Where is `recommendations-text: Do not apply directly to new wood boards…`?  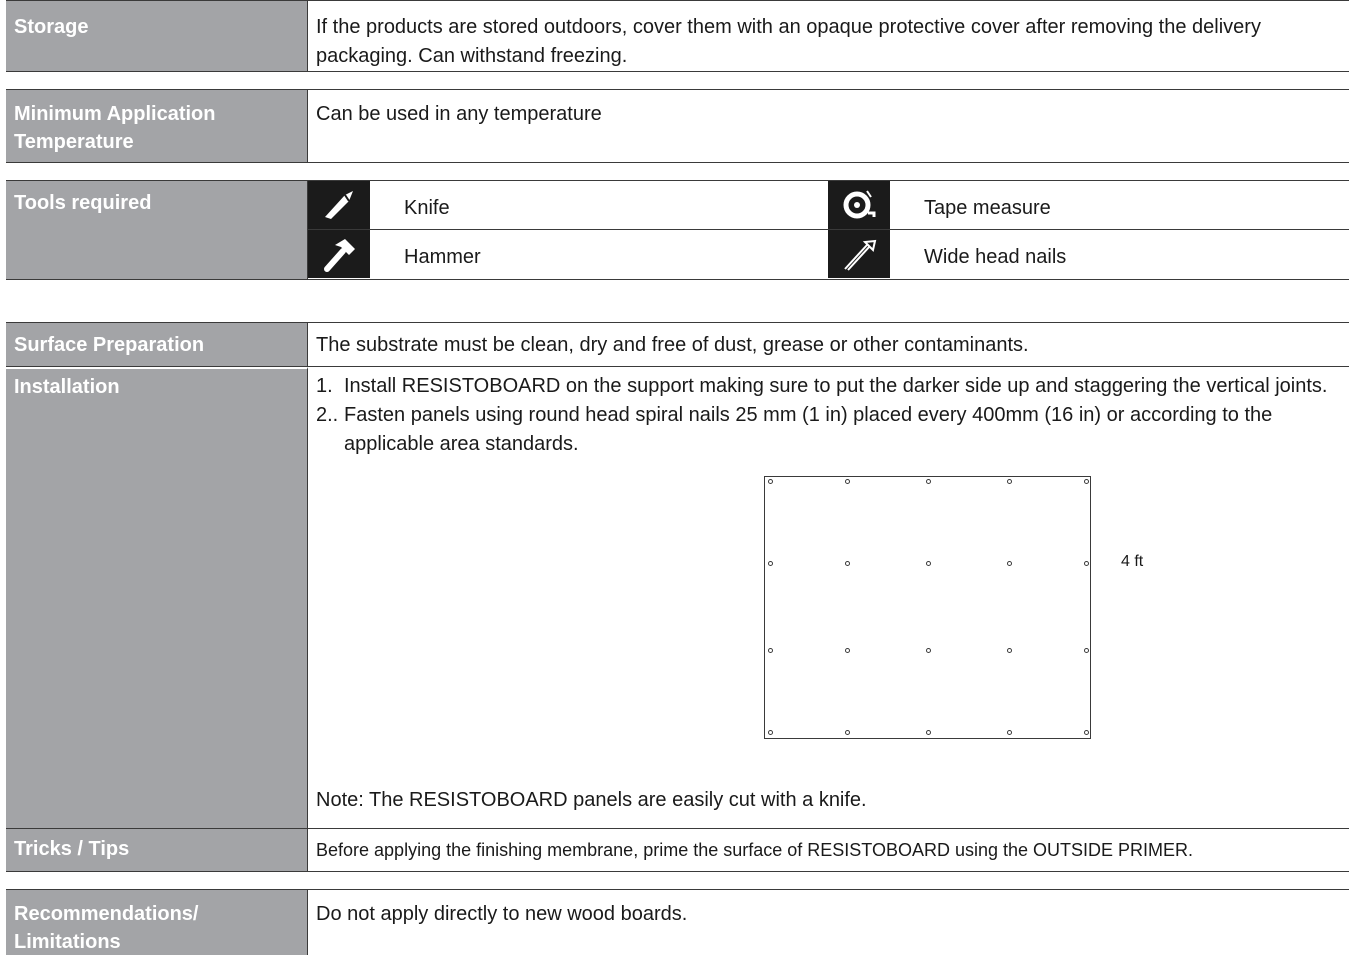 recommendations-text: Do not apply directly to new wood boards… is located at coordinates (502, 914).